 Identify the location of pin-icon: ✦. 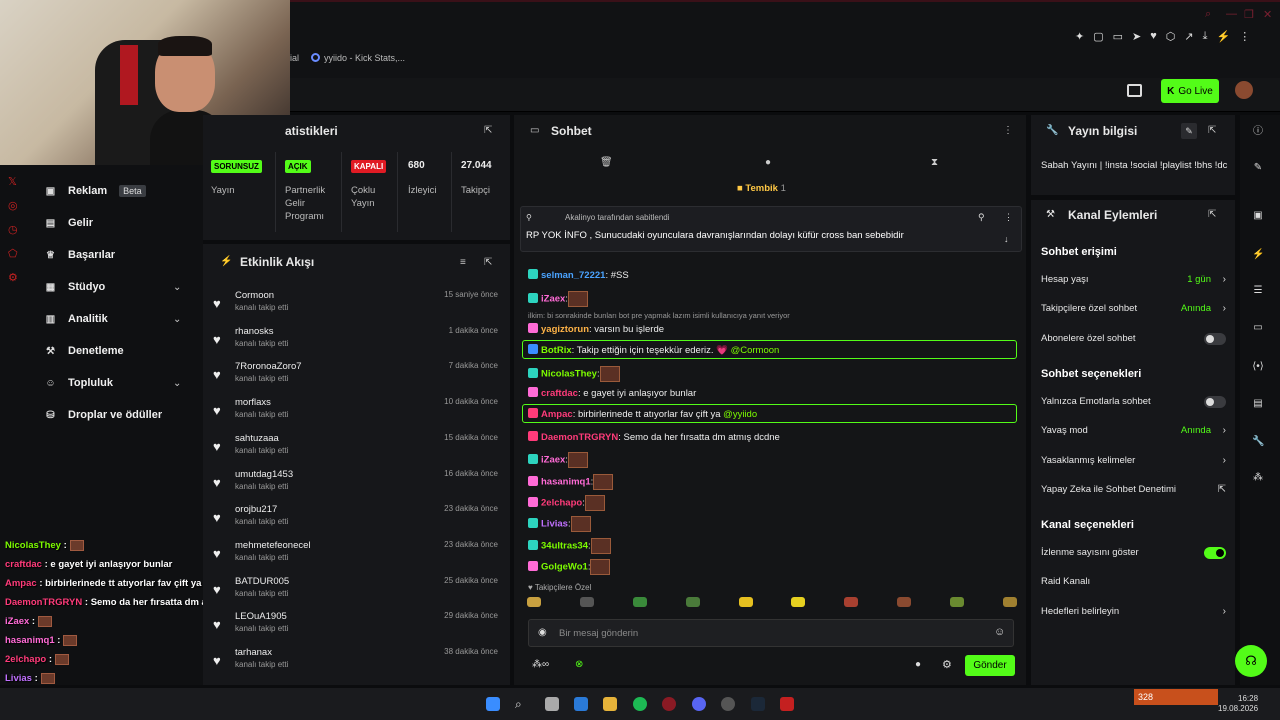
(1079, 38).